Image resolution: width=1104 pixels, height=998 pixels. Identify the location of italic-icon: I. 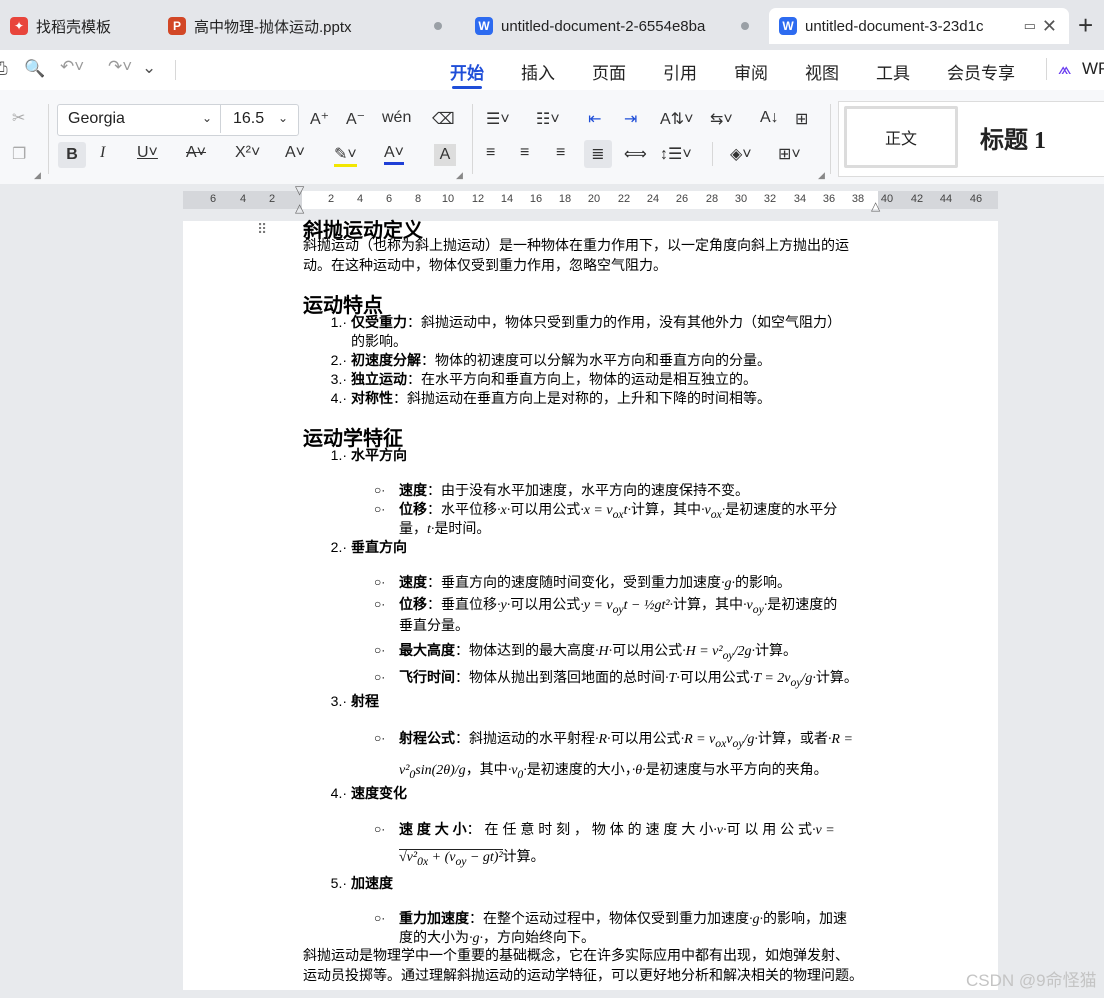
(102, 153).